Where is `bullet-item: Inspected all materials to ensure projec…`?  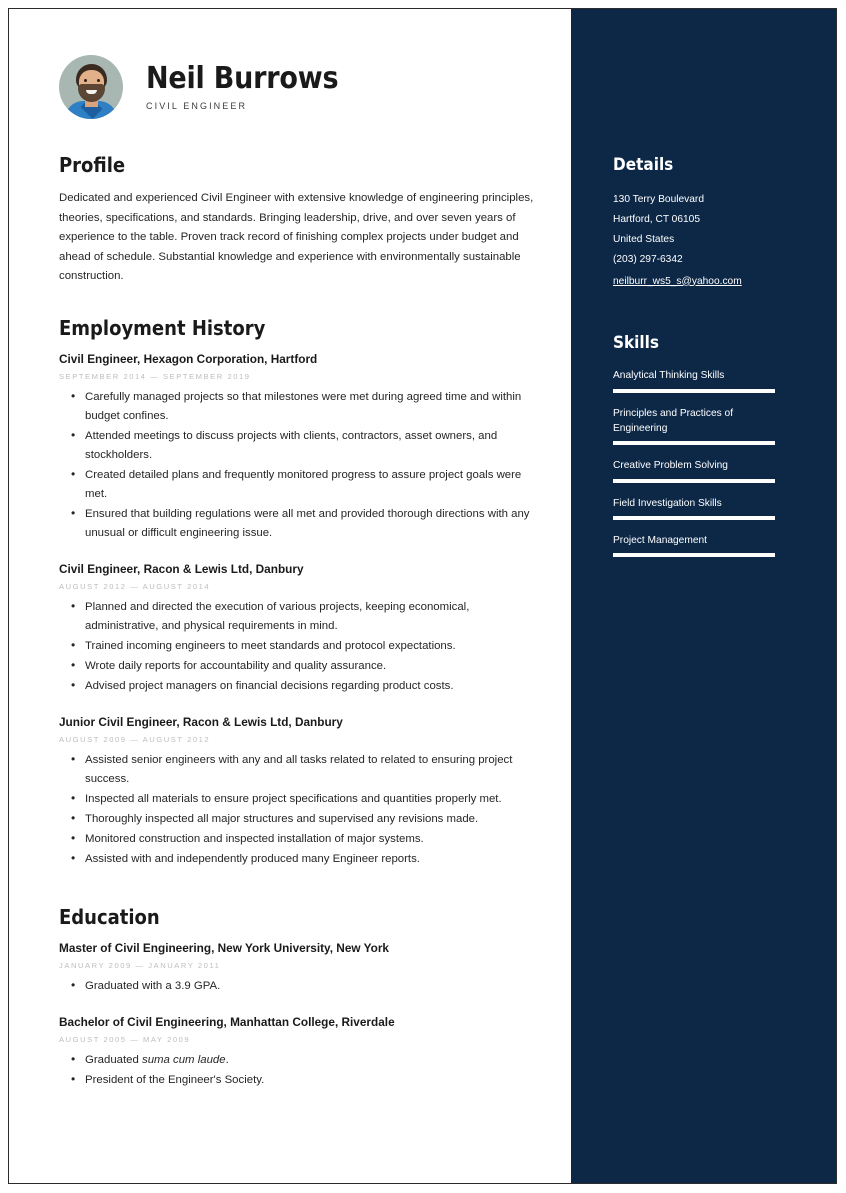
bullet-item: Inspected all materials to ensure projec… is located at coordinates (305, 799).